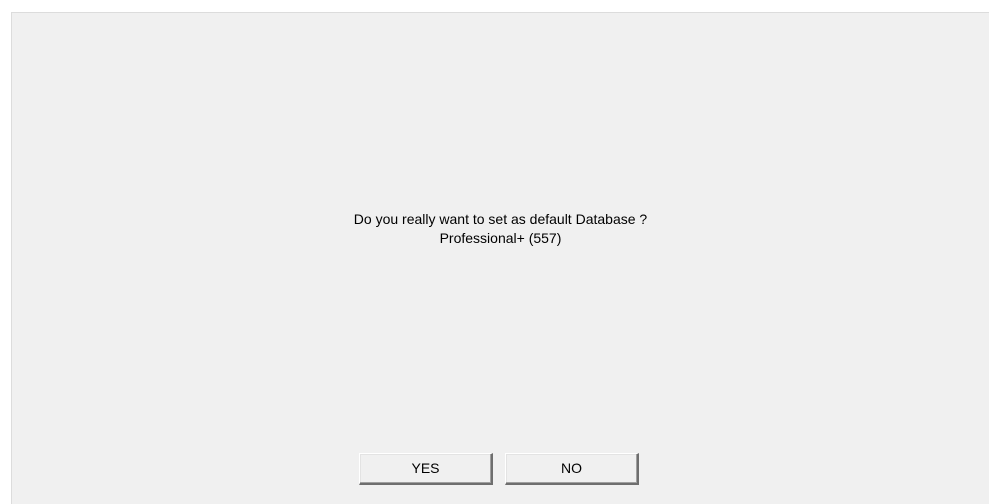 This screenshot has height=504, width=989. I want to click on dialog-buttons: YES NO, so click(499, 469).